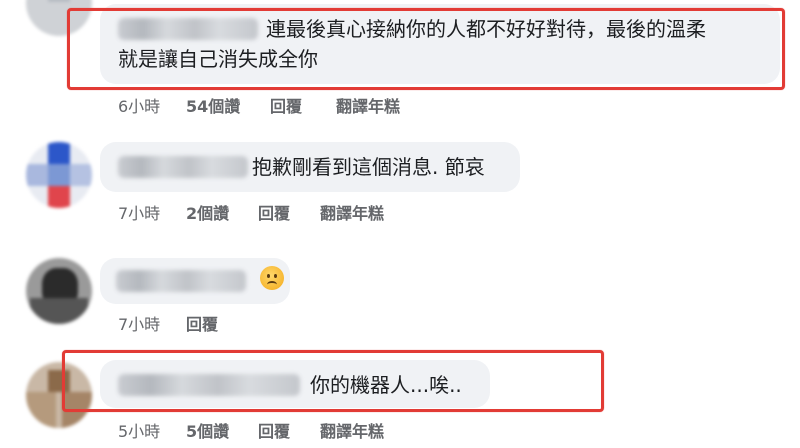  I want to click on like-count: 5個讚, so click(207, 430).